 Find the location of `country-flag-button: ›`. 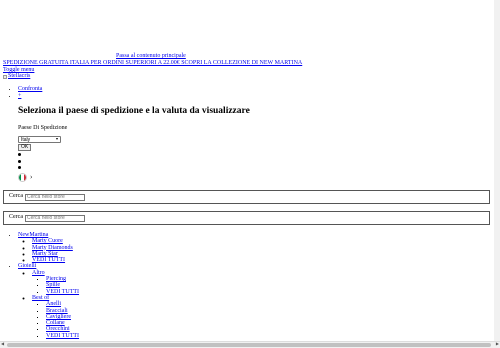

country-flag-button: › is located at coordinates (25, 177).